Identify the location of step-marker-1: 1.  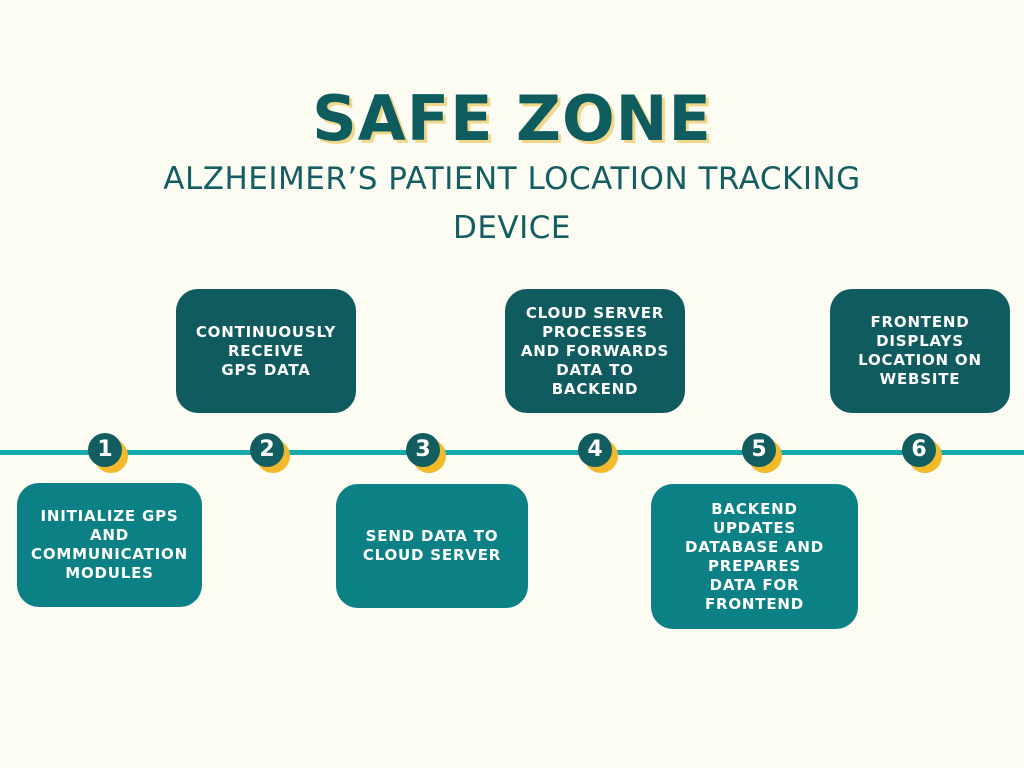
(108, 453).